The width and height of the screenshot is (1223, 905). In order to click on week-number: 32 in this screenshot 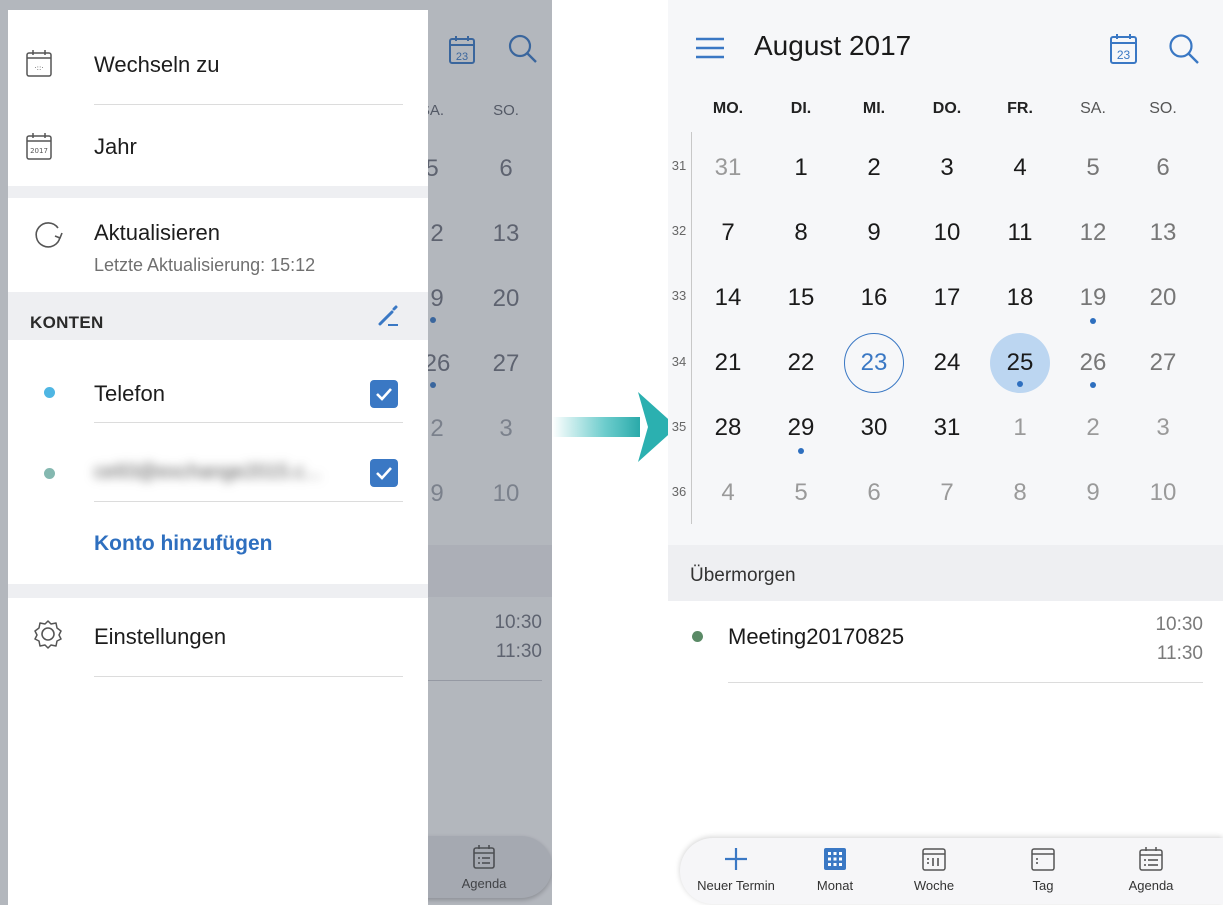, I will do `click(679, 230)`.